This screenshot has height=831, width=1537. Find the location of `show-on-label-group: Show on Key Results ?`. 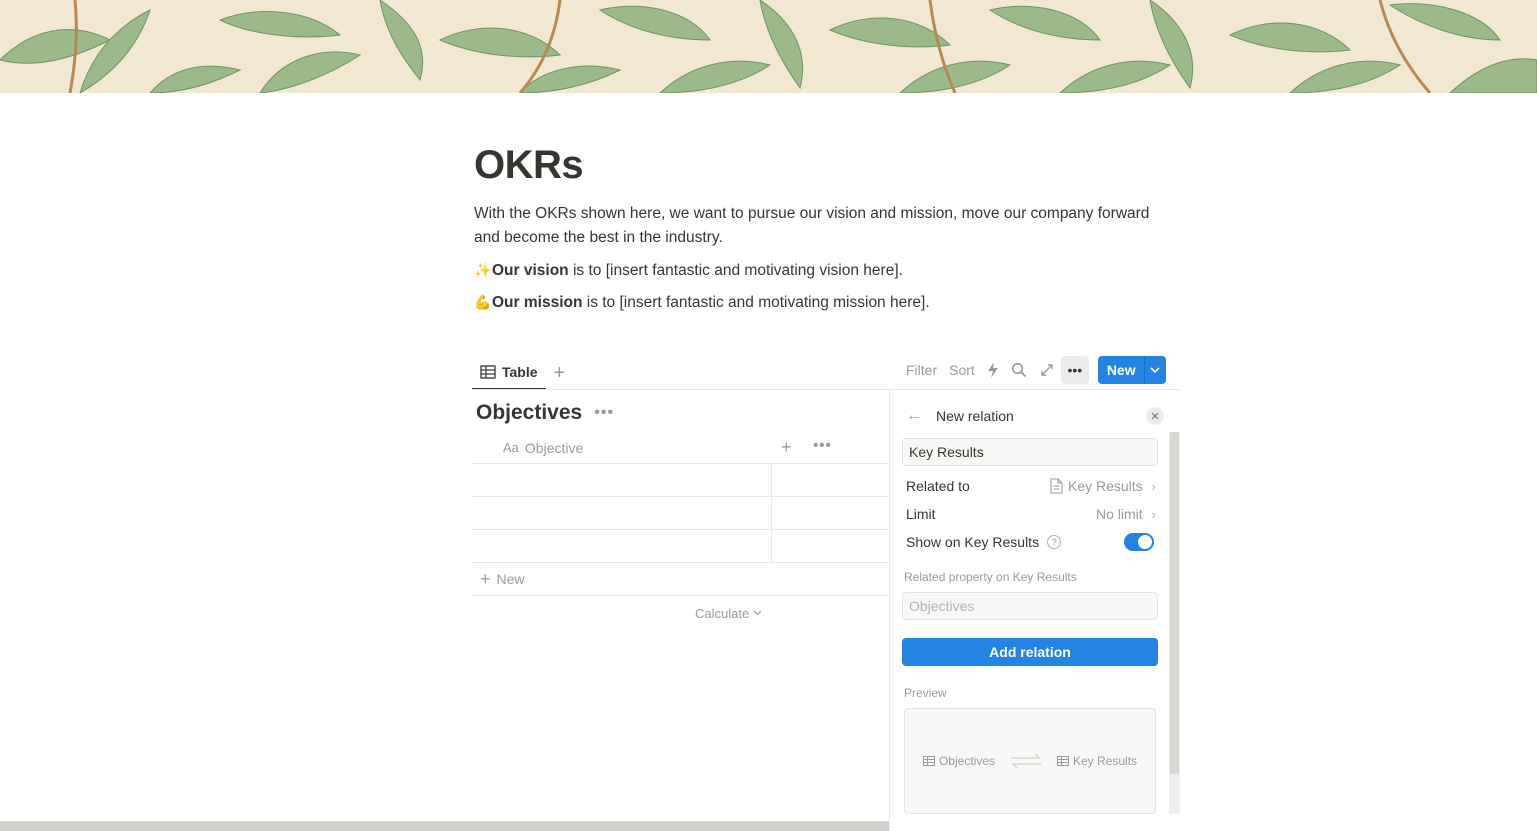

show-on-label-group: Show on Key Results ? is located at coordinates (984, 542).